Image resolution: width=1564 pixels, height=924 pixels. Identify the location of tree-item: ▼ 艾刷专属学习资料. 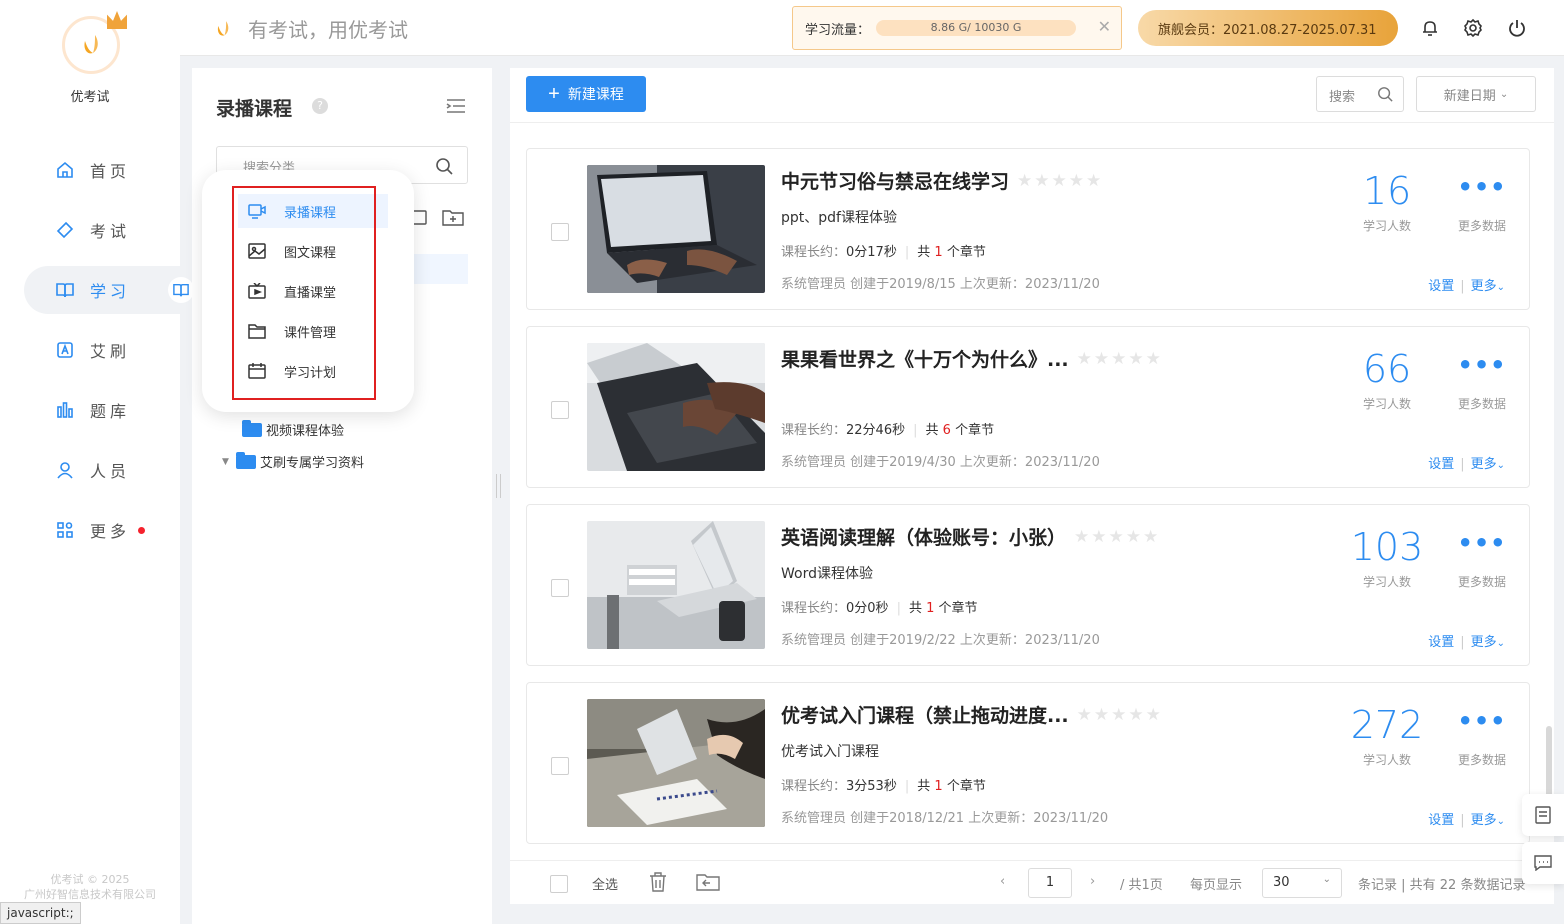
(293, 461).